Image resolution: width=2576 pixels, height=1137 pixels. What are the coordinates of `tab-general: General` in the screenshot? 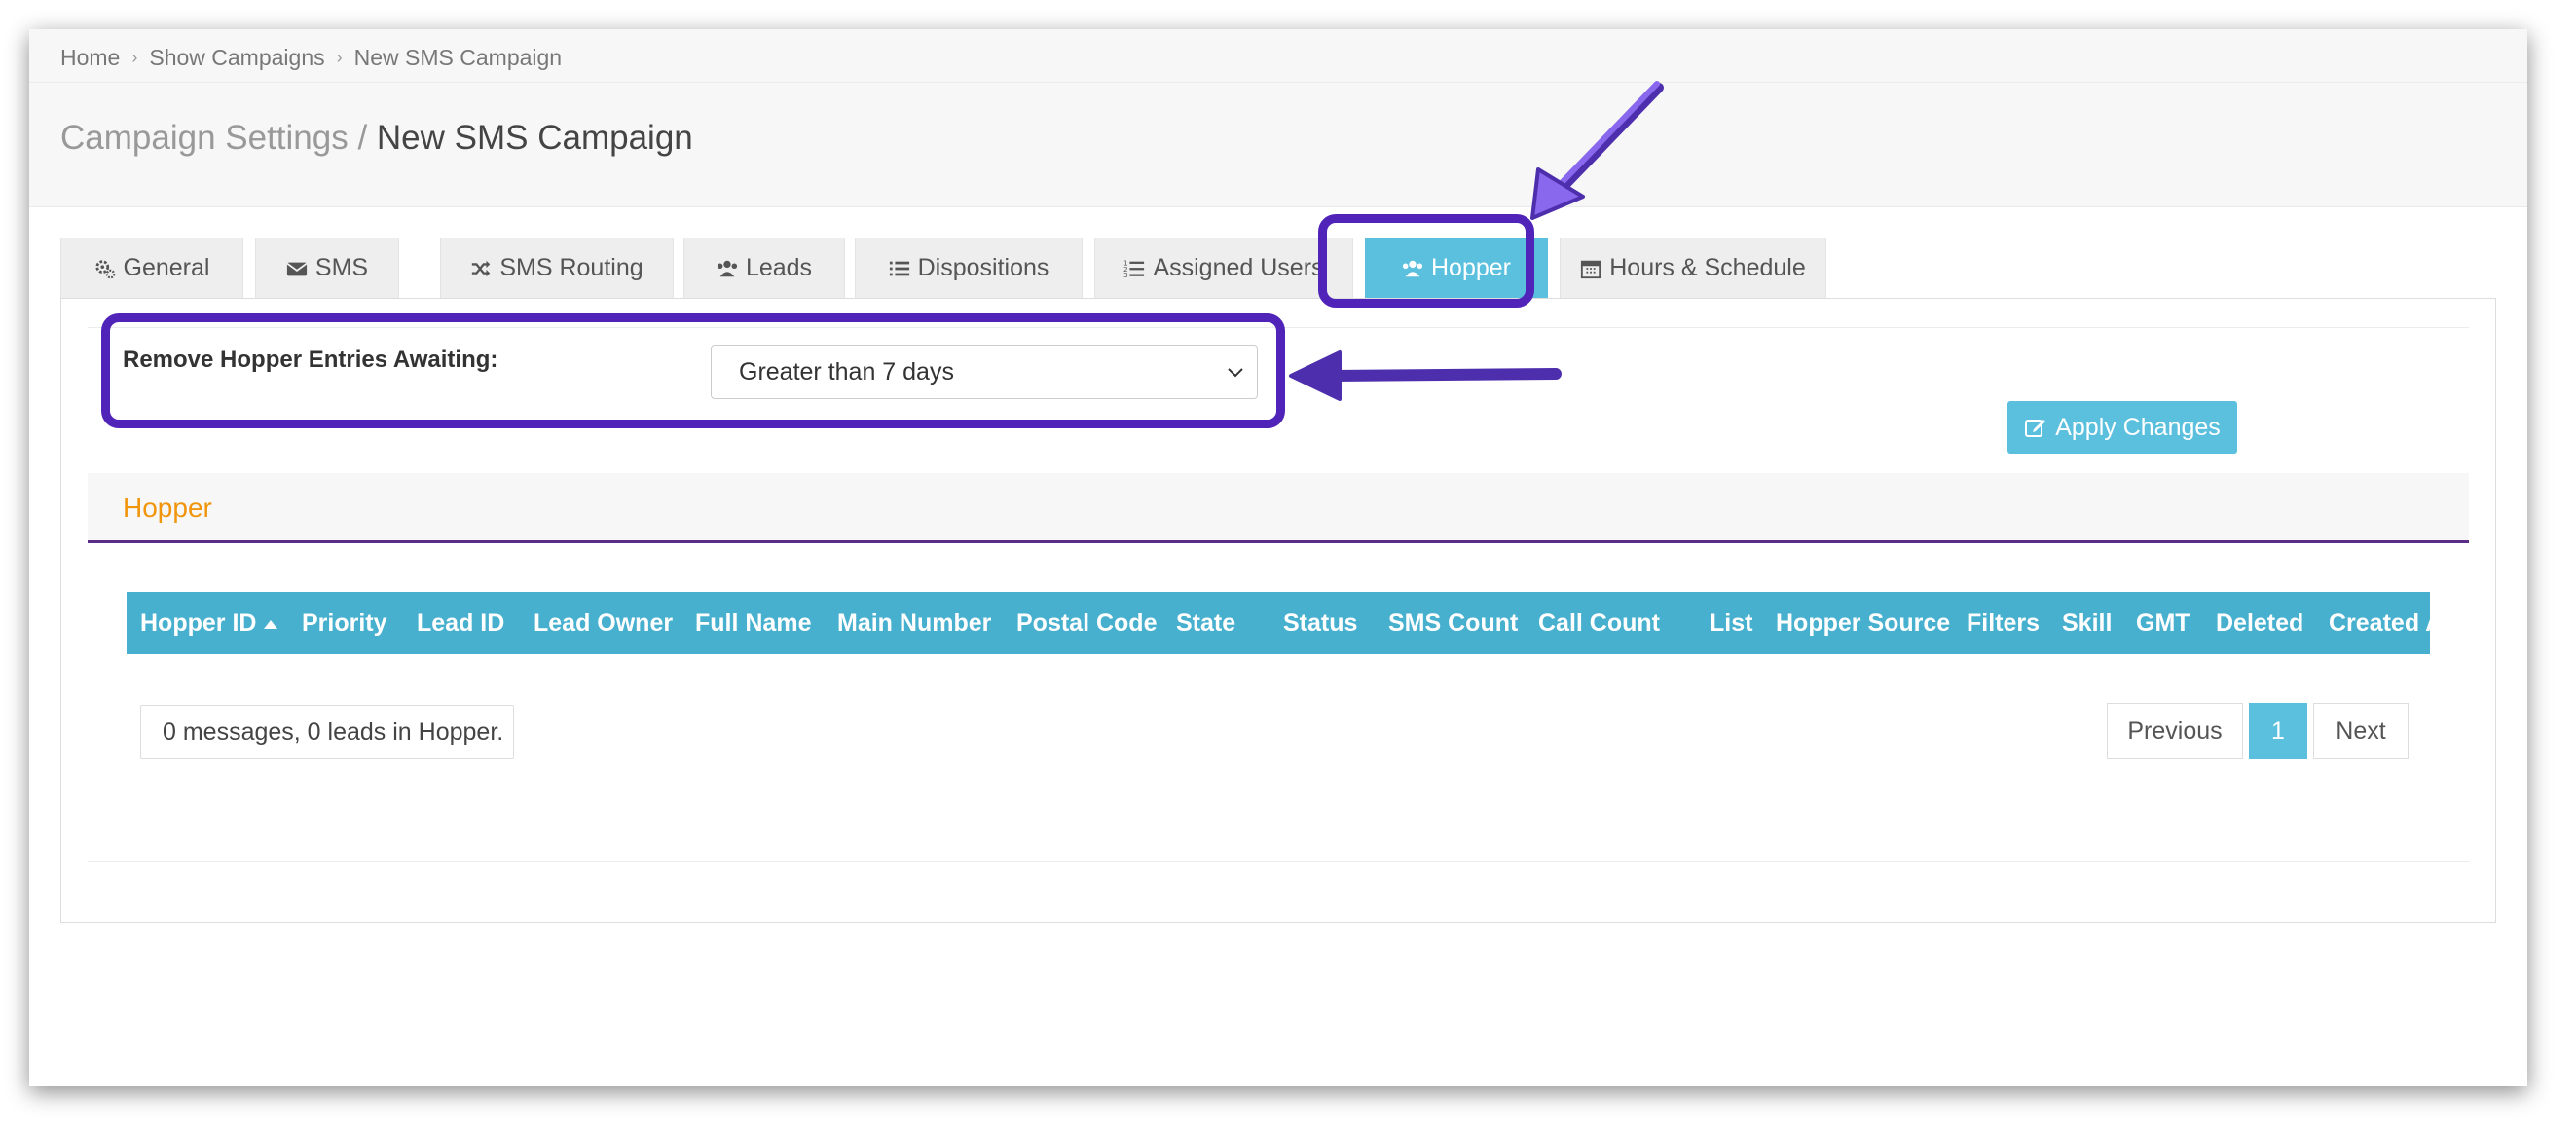 It's located at (151, 268).